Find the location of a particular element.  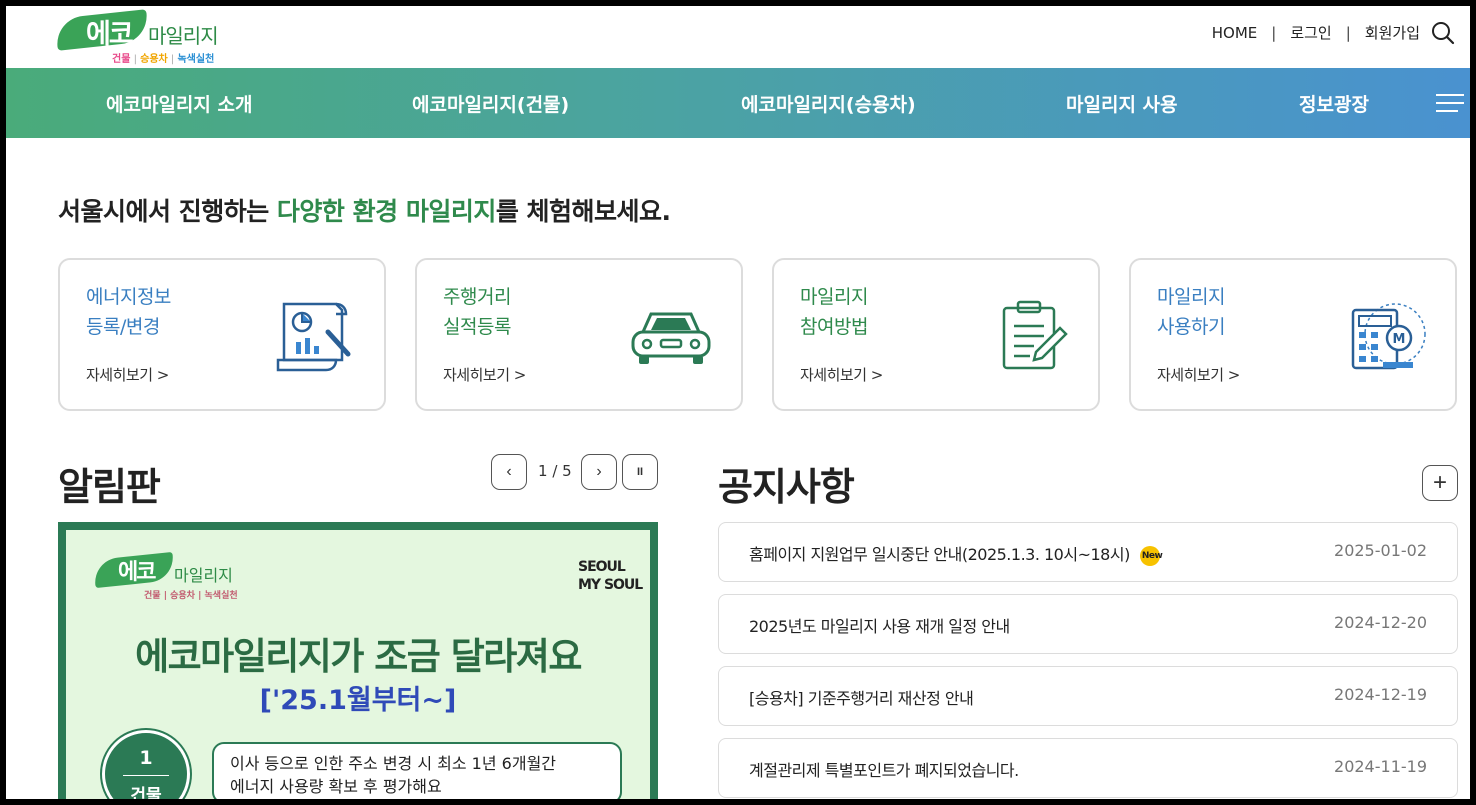

banner-logo-mileage: 마일리지 is located at coordinates (203, 575).